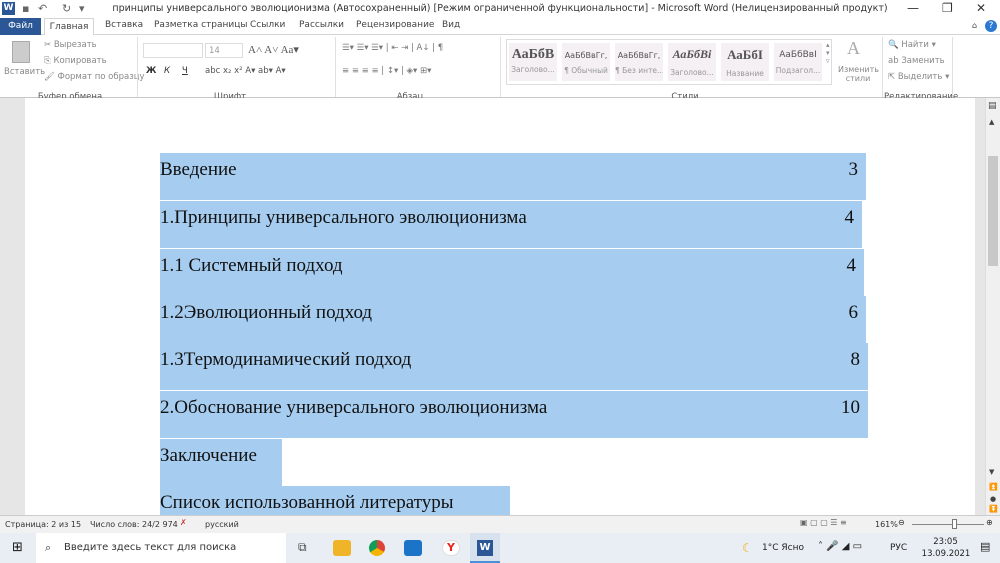 Image resolution: width=1000 pixels, height=563 pixels. Describe the element at coordinates (343, 217) in the screenshot. I see `toc-entry-text: 1.Принципы универсального эволюционизма` at that location.